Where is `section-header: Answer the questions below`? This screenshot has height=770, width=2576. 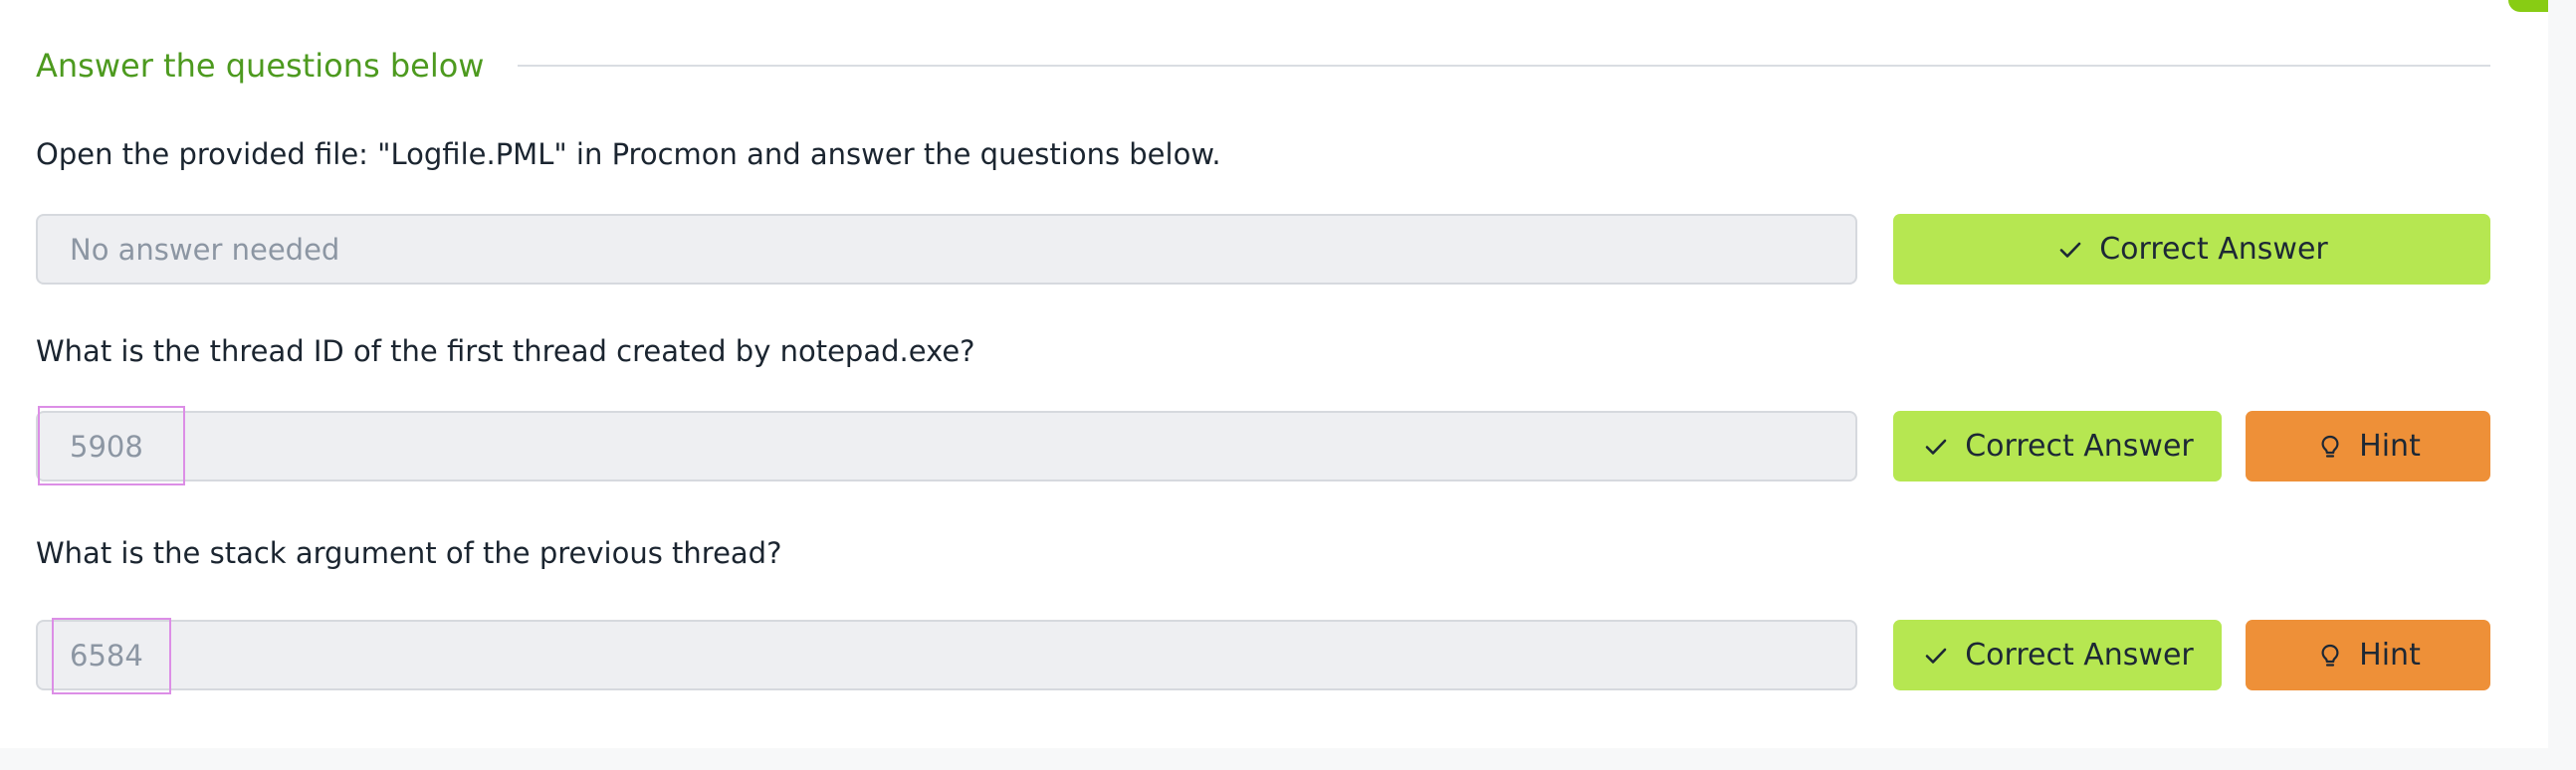
section-header: Answer the questions below is located at coordinates (1263, 66).